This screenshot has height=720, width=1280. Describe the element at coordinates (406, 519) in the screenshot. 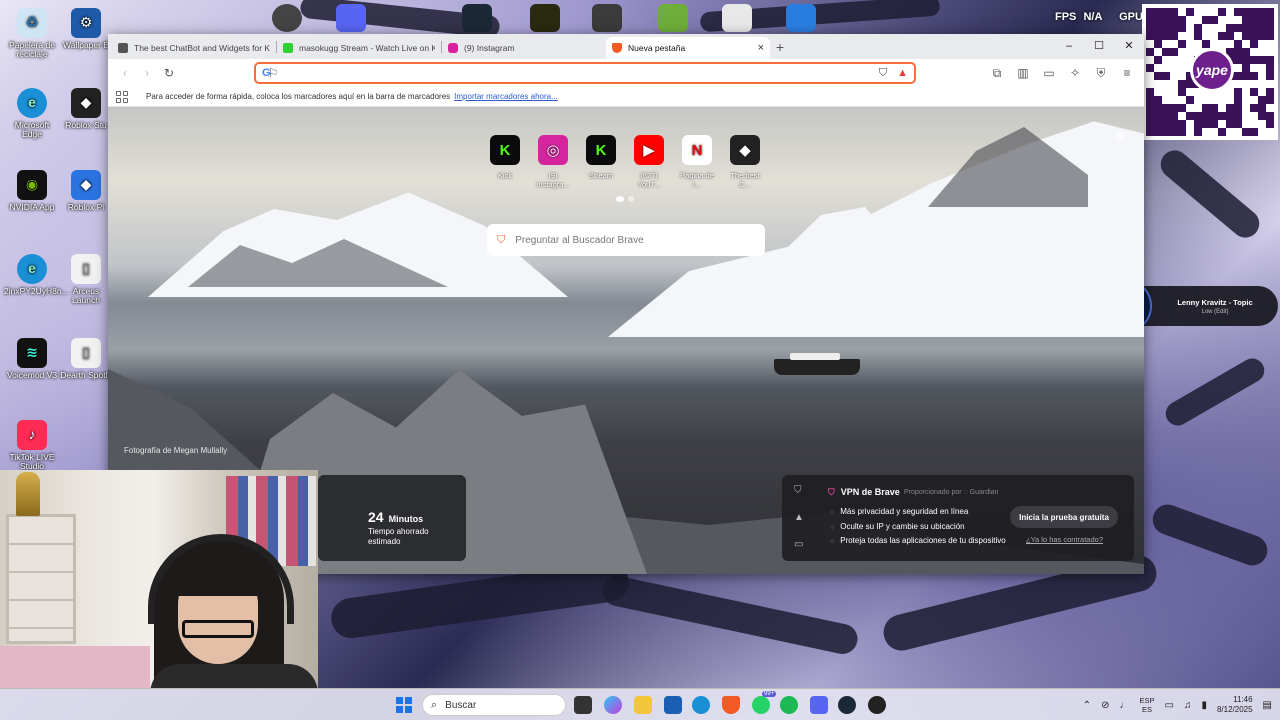

I see `time-saved-unit: Minutos` at that location.